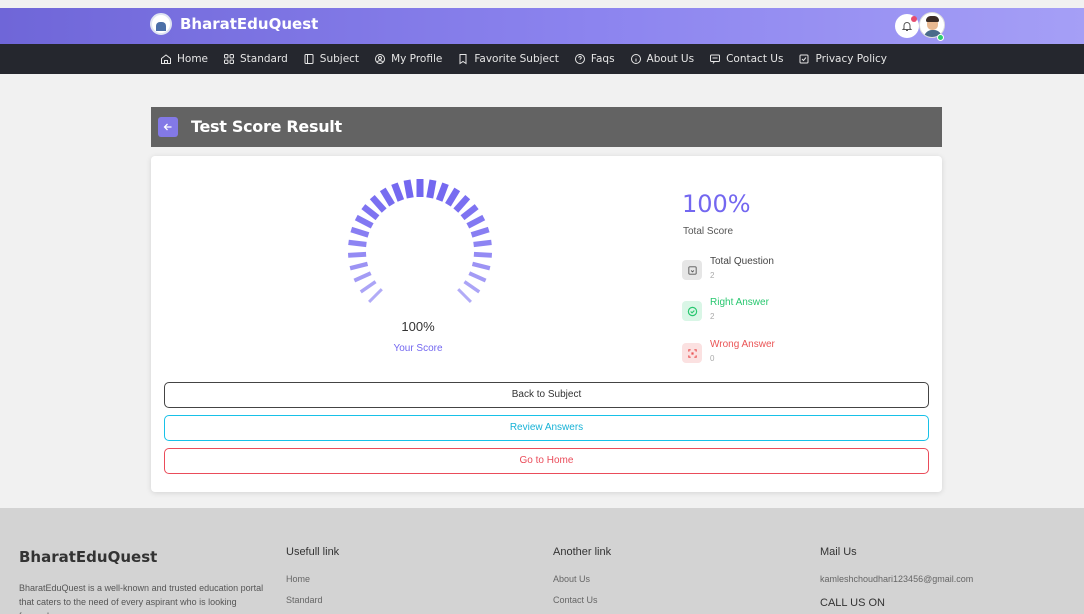  I want to click on notification-dot, so click(914, 19).